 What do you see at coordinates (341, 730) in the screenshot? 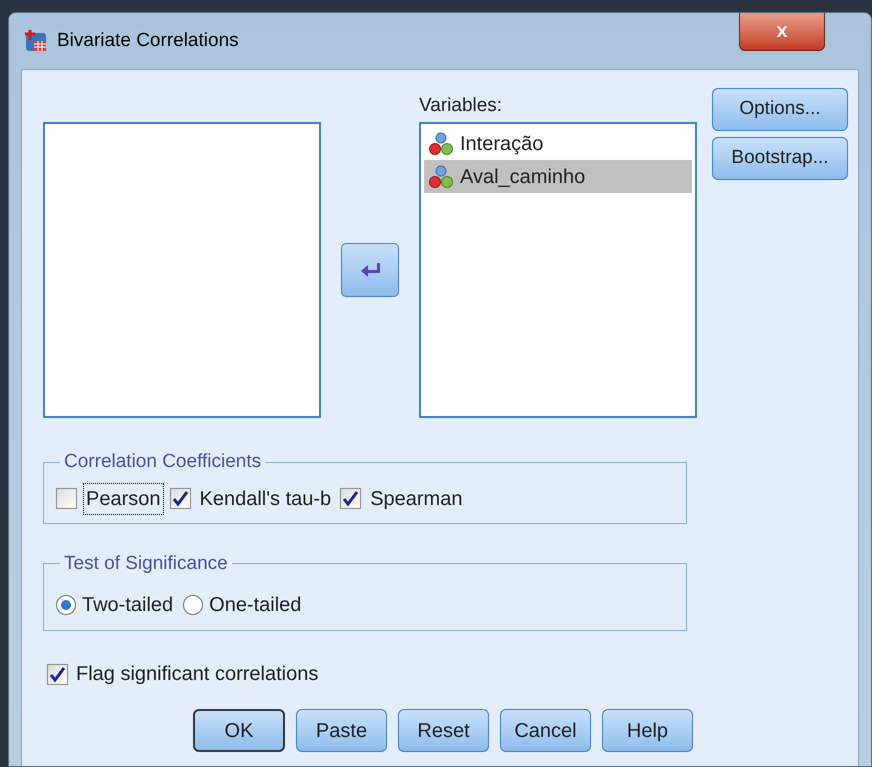
I see `dialog-button: Paste` at bounding box center [341, 730].